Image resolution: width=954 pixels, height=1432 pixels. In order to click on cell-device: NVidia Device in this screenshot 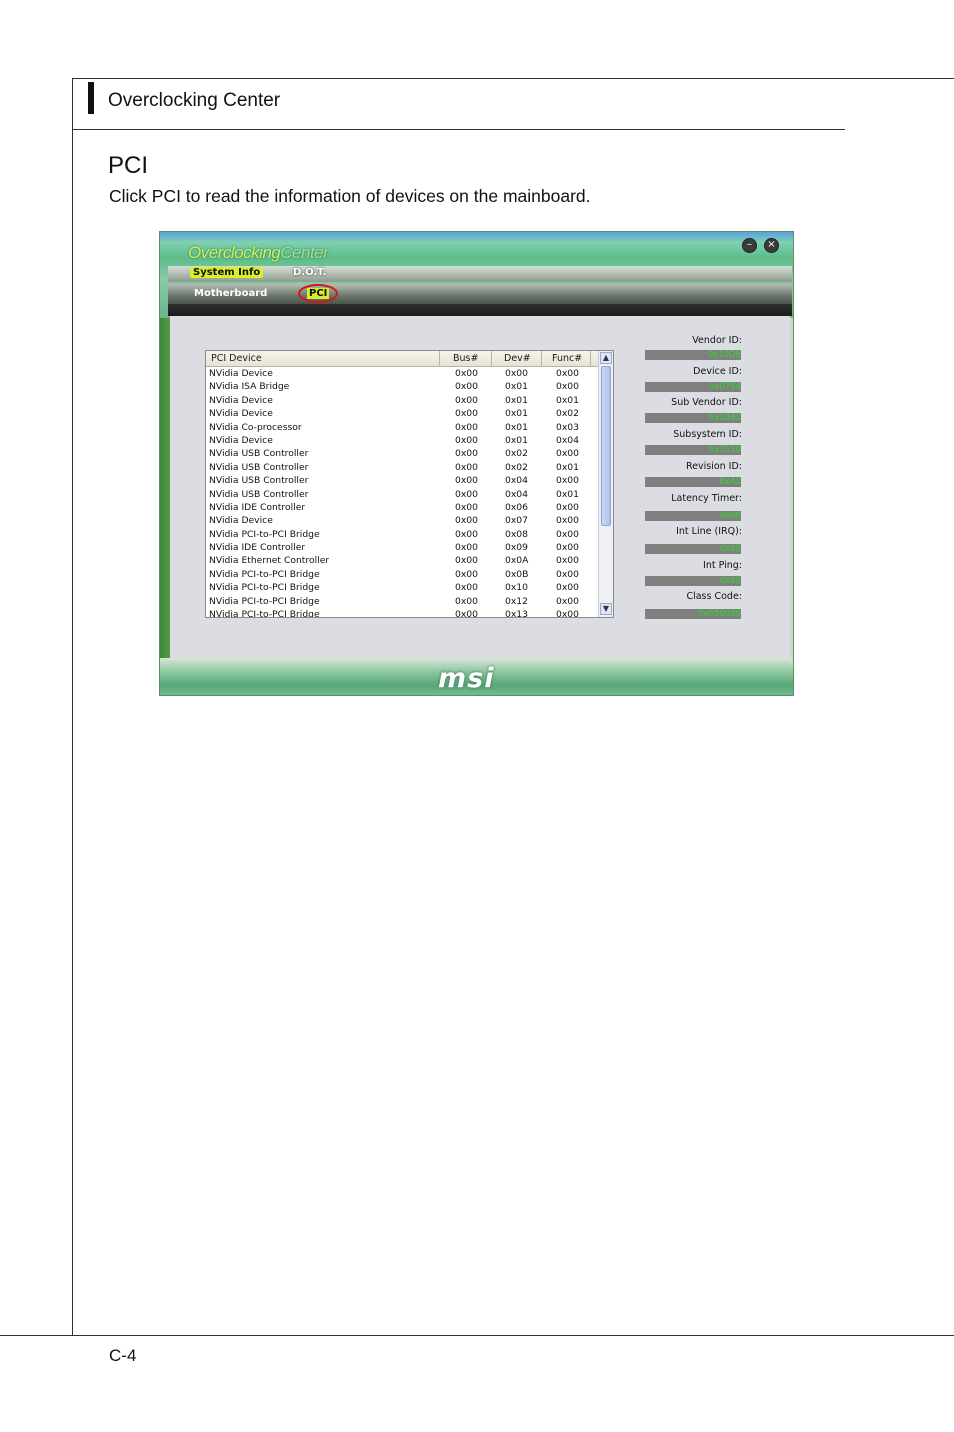, I will do `click(241, 373)`.